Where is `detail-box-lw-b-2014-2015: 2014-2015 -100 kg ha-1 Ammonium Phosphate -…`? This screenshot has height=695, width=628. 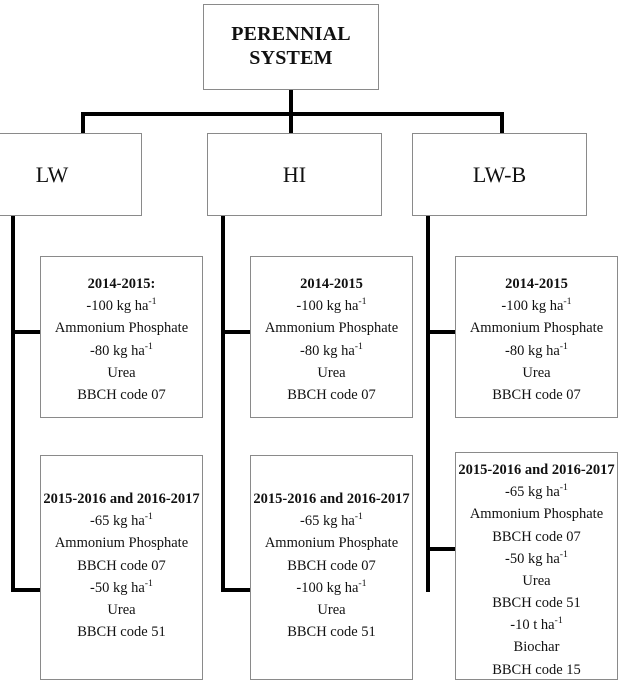 detail-box-lw-b-2014-2015: 2014-2015 -100 kg ha-1 Ammonium Phosphate -… is located at coordinates (536, 337).